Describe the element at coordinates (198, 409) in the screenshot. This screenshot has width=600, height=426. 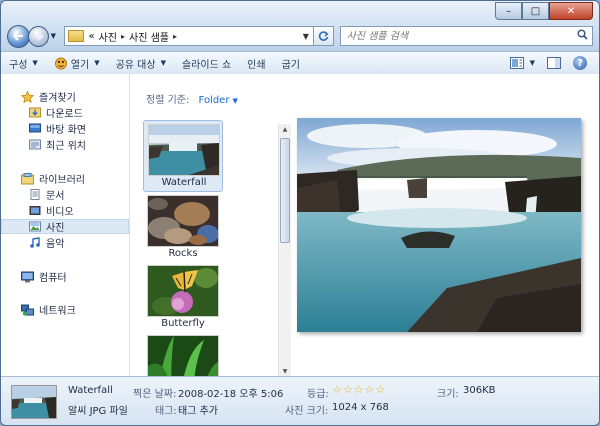
I see `details-tags-value: 태그 추가` at that location.